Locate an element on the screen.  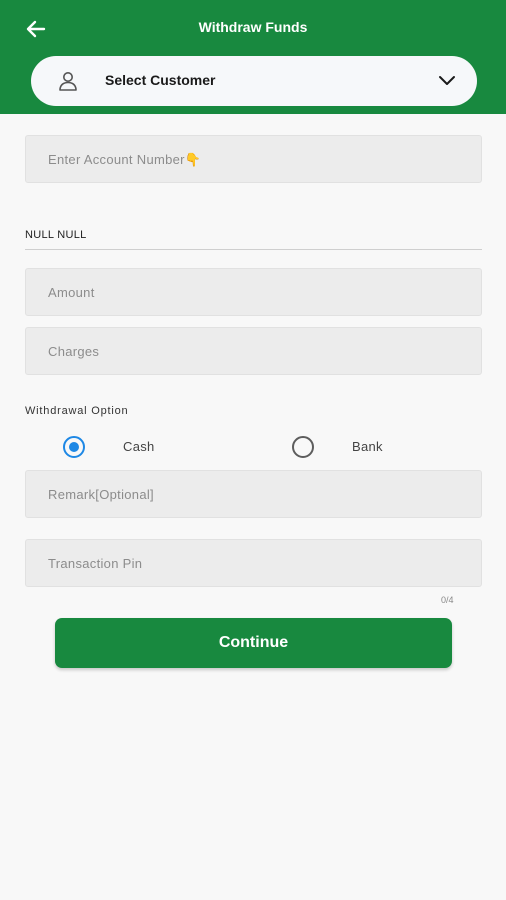
account-name: NULL NULL is located at coordinates (56, 235).